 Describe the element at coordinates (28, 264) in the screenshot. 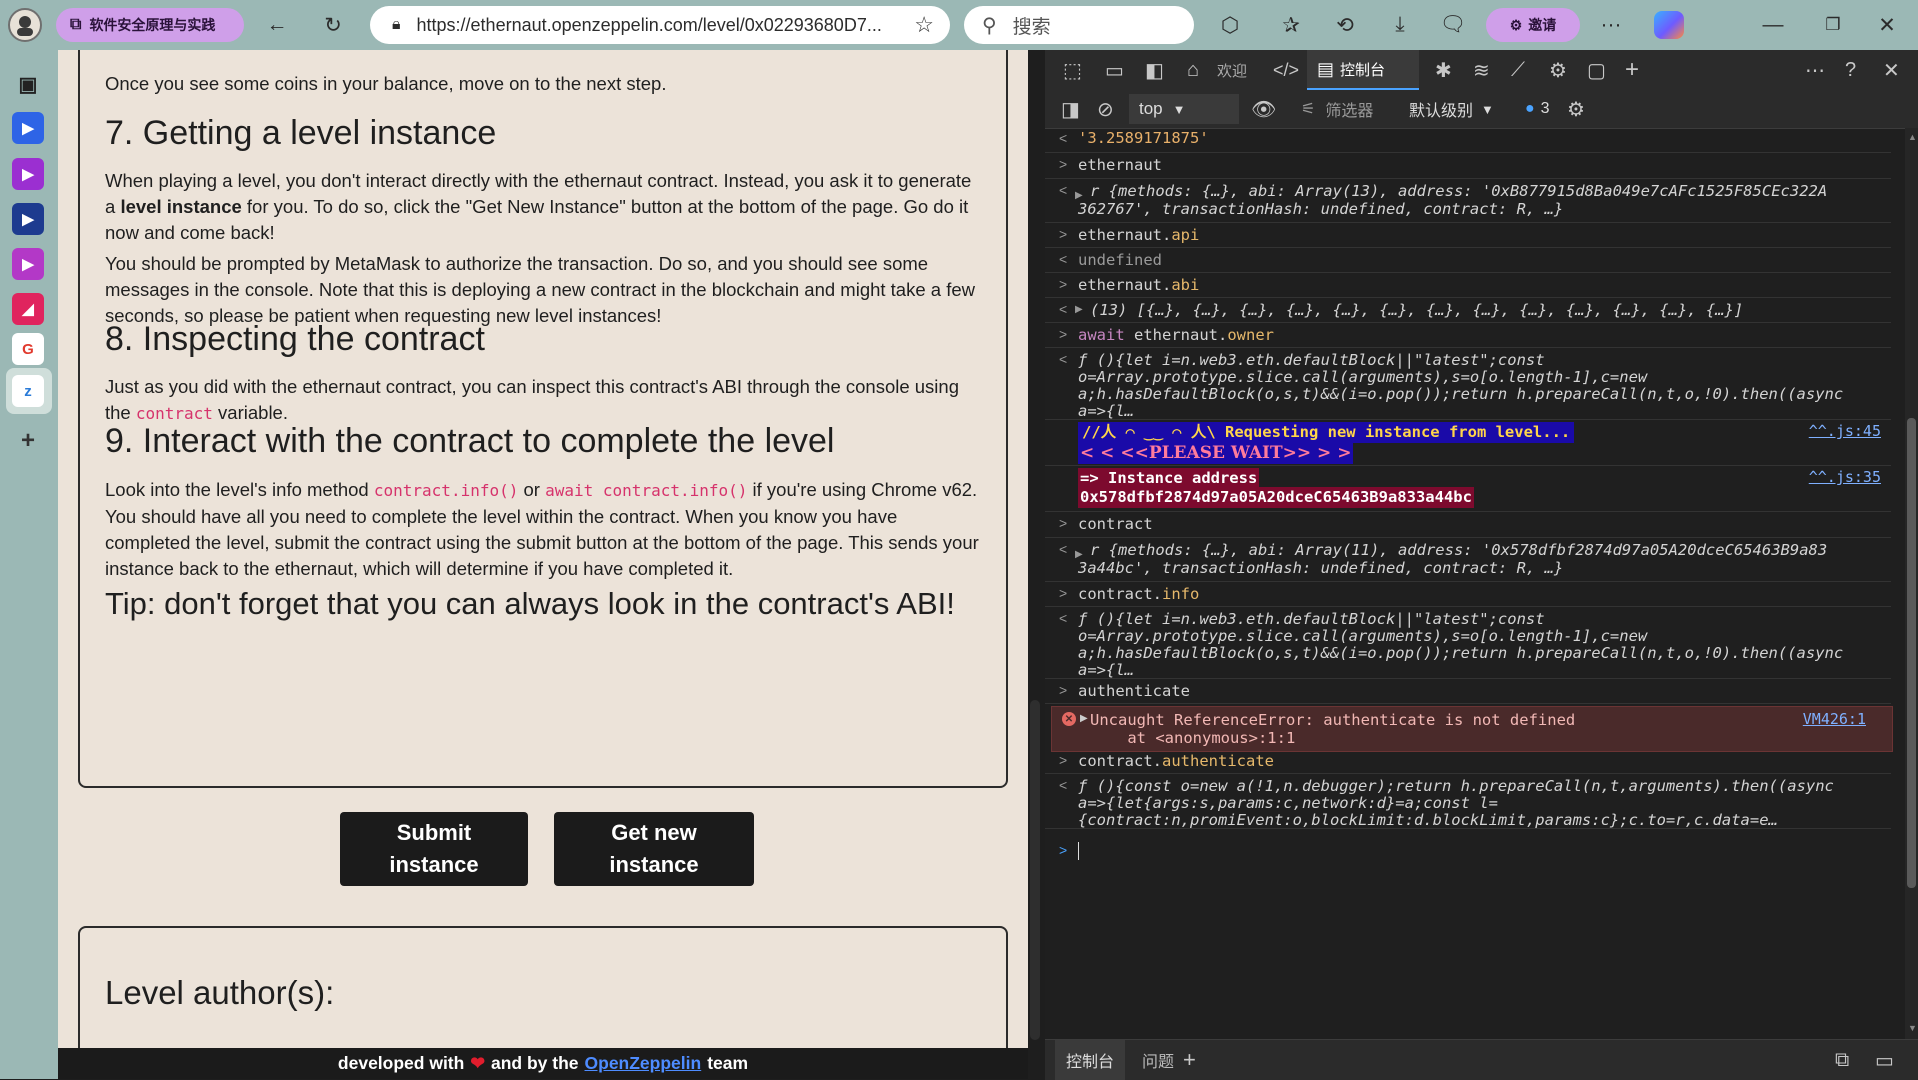

I see `sidebar-app-4-icon: ▶` at that location.